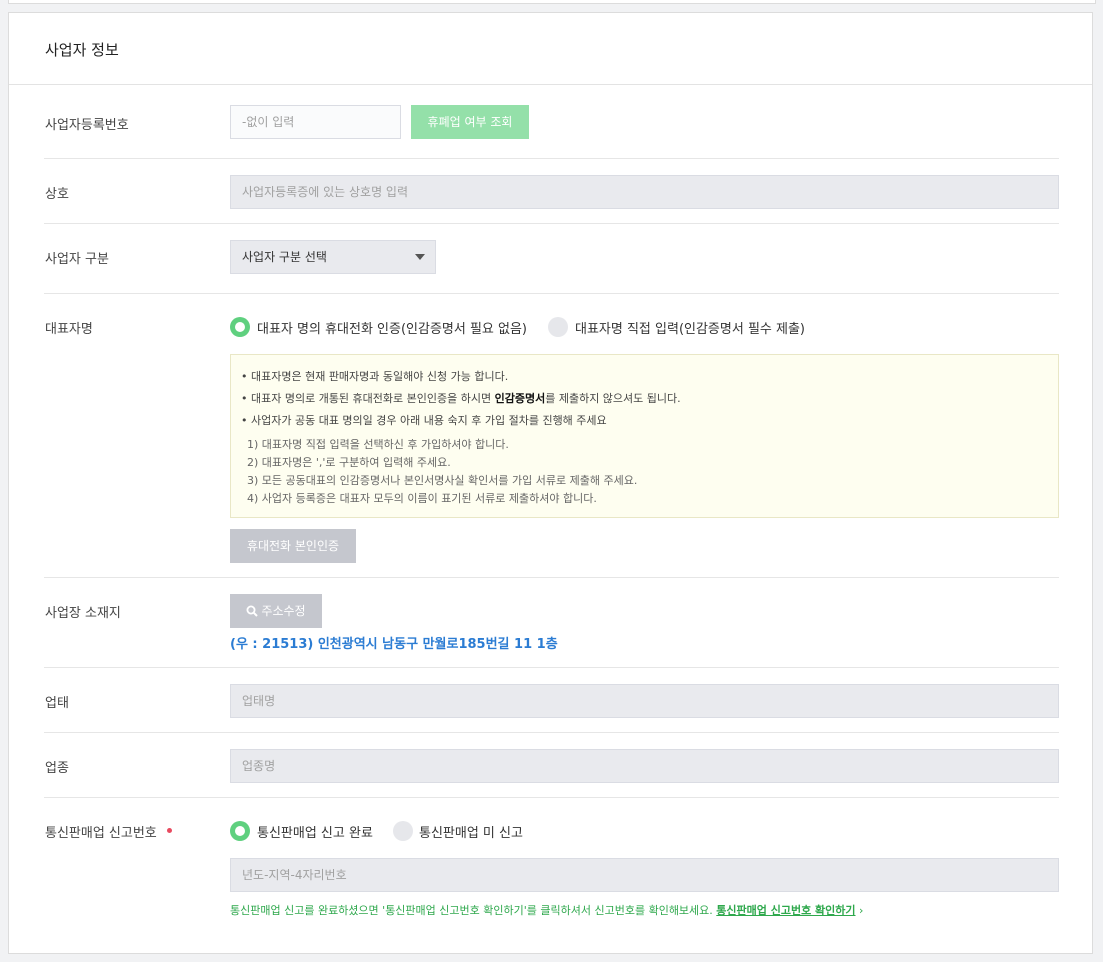 This screenshot has height=962, width=1103. Describe the element at coordinates (644, 192) in the screenshot. I see `company-name-input` at that location.